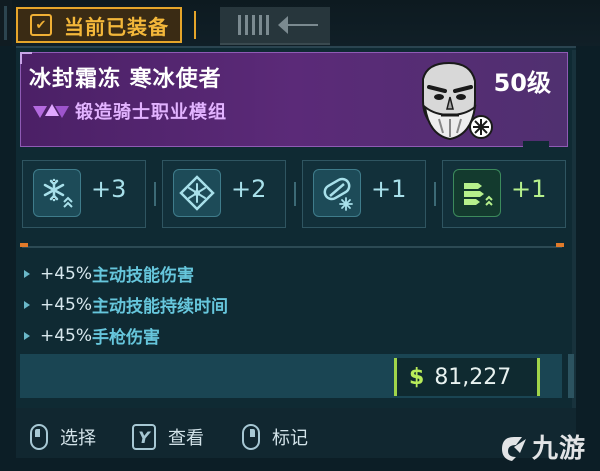 The width and height of the screenshot is (600, 471). What do you see at coordinates (477, 193) in the screenshot?
I see `ammo-rounds-icon` at bounding box center [477, 193].